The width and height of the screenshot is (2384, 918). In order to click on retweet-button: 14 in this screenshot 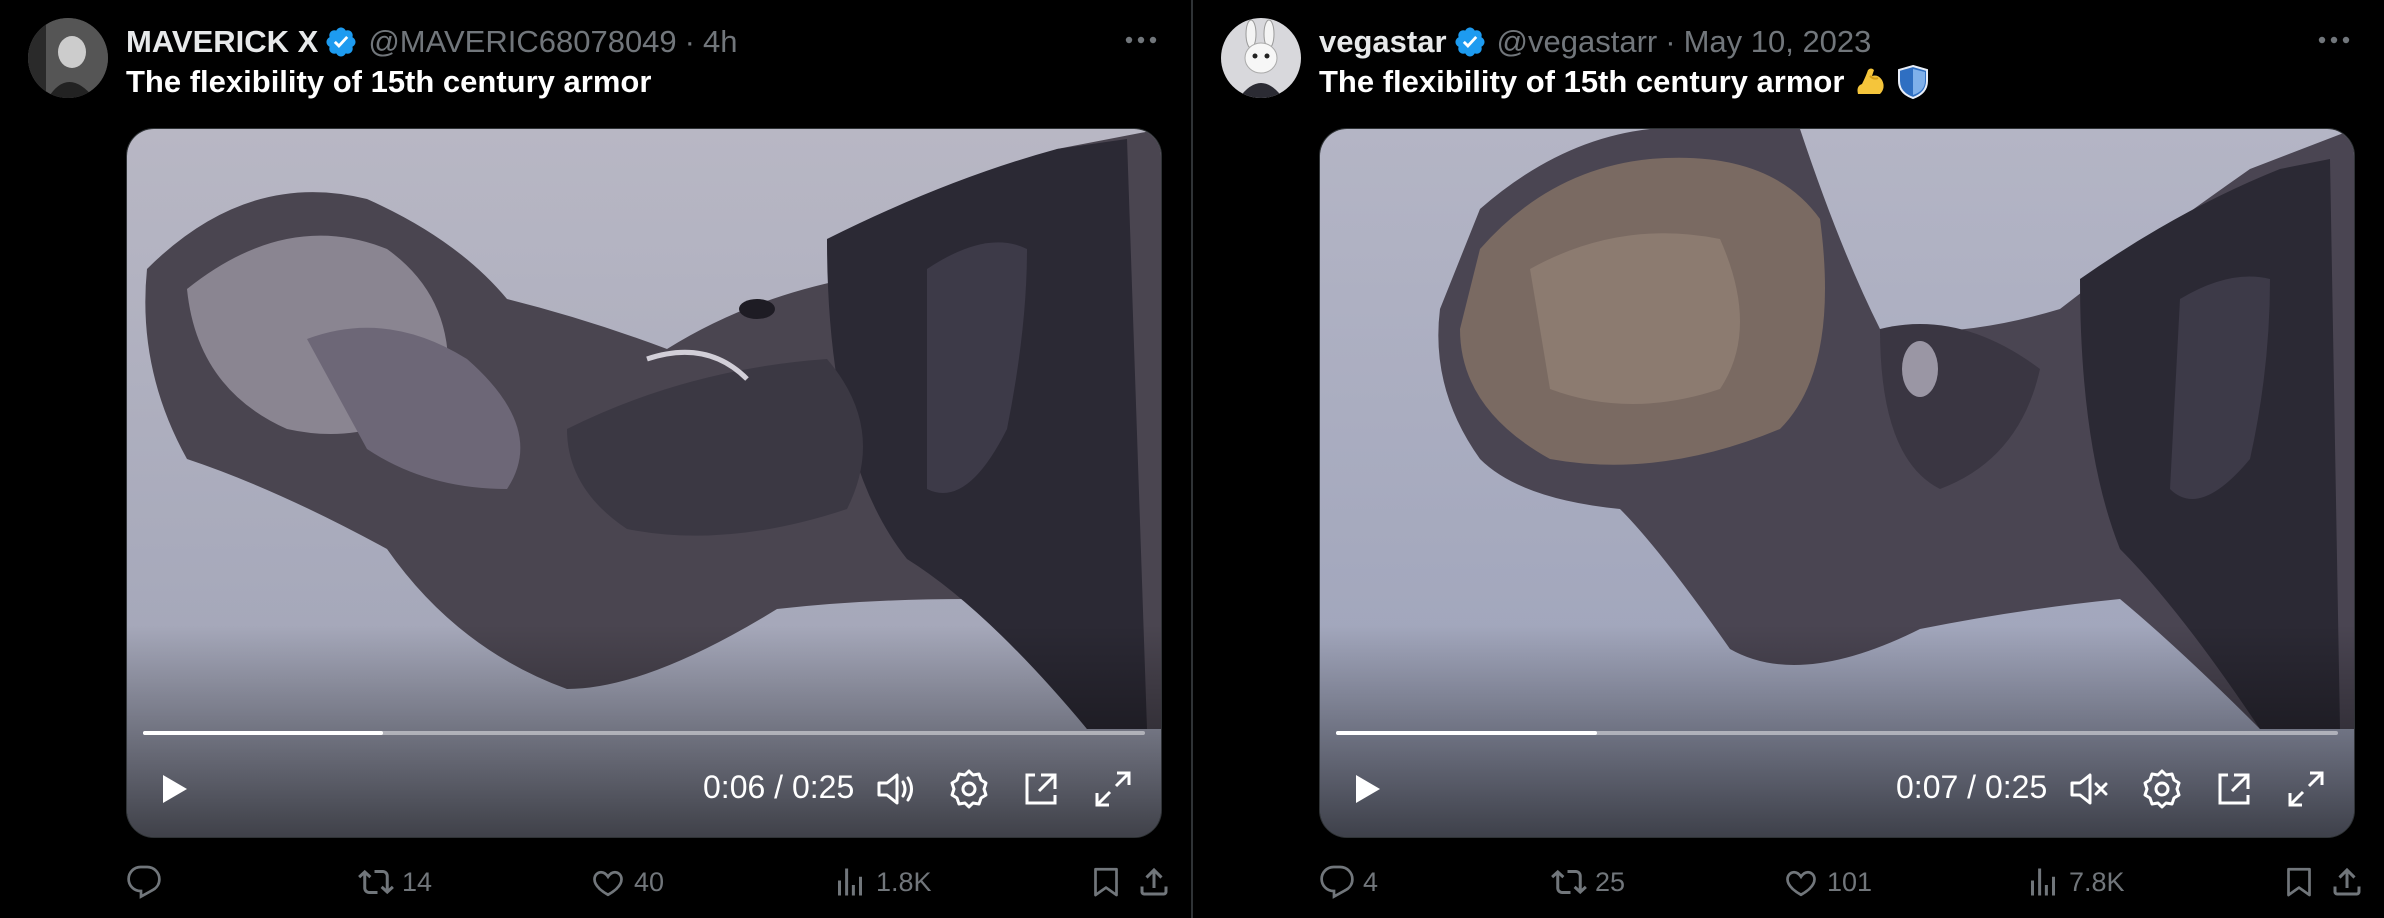, I will do `click(395, 882)`.